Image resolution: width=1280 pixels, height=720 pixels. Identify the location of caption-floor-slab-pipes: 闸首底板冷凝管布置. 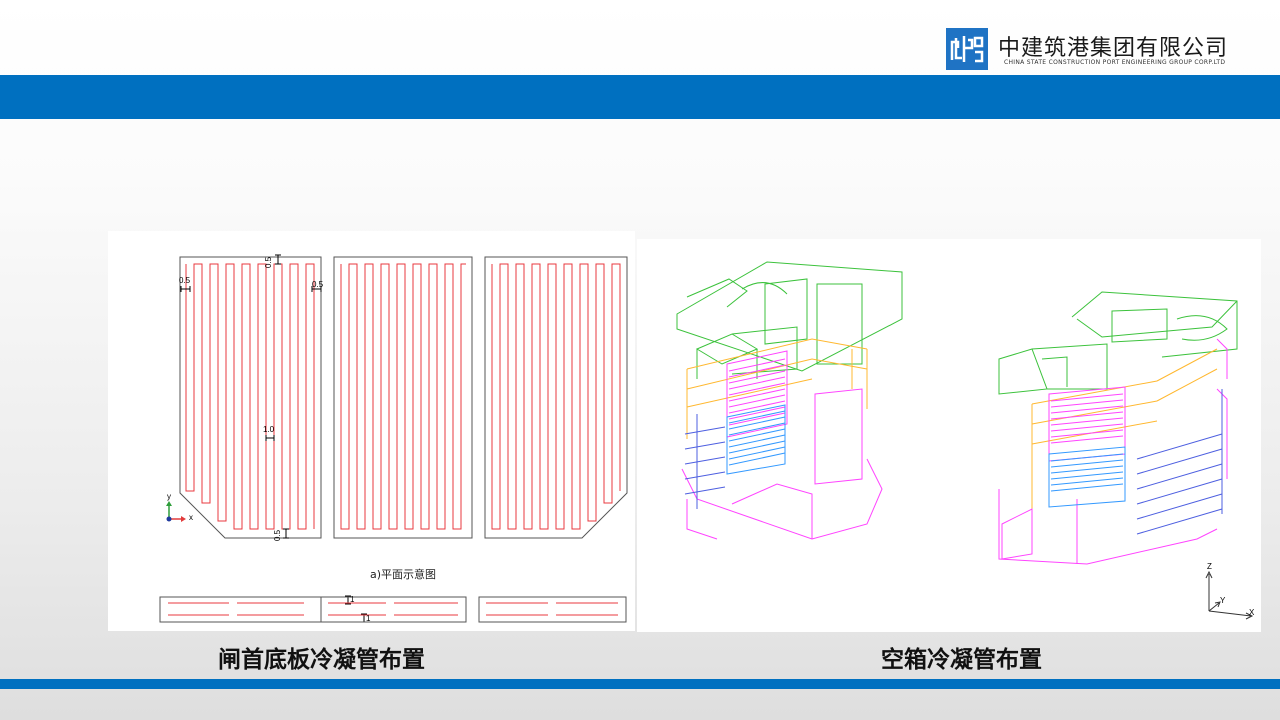
(321, 659).